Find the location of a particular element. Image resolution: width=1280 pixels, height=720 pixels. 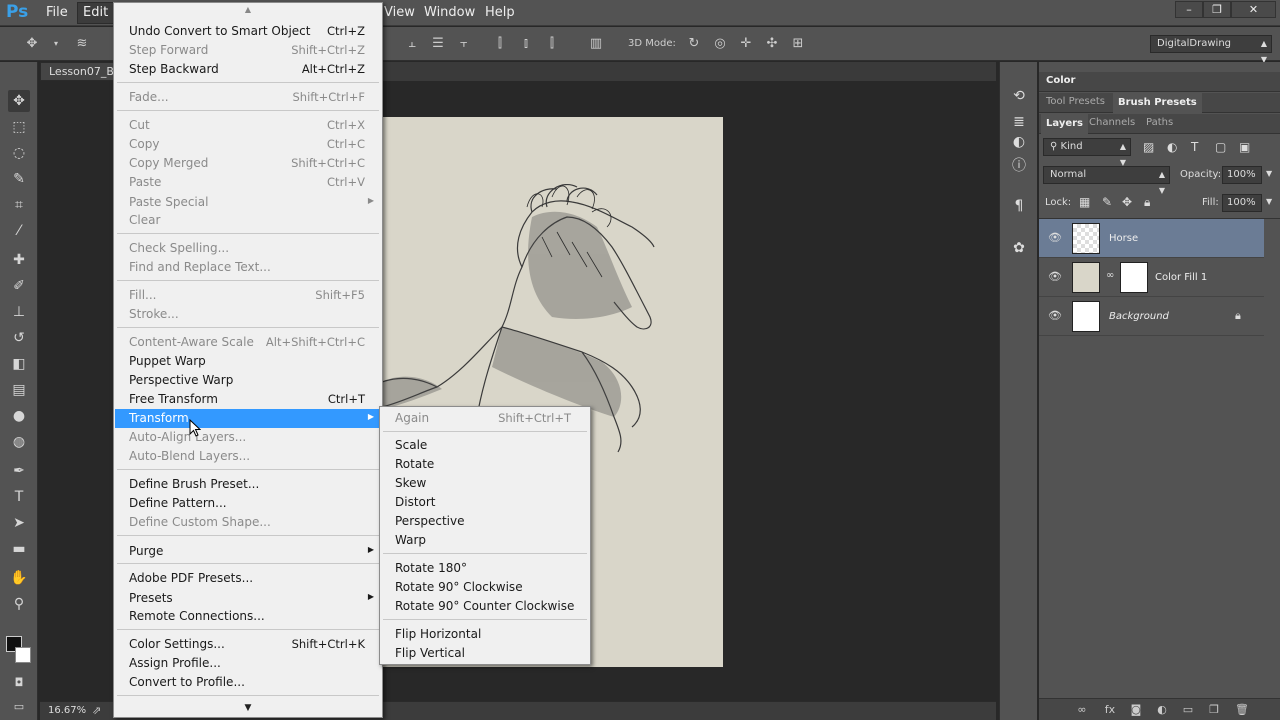

menu-copy: Copy Ctrl+C is located at coordinates (248, 144).